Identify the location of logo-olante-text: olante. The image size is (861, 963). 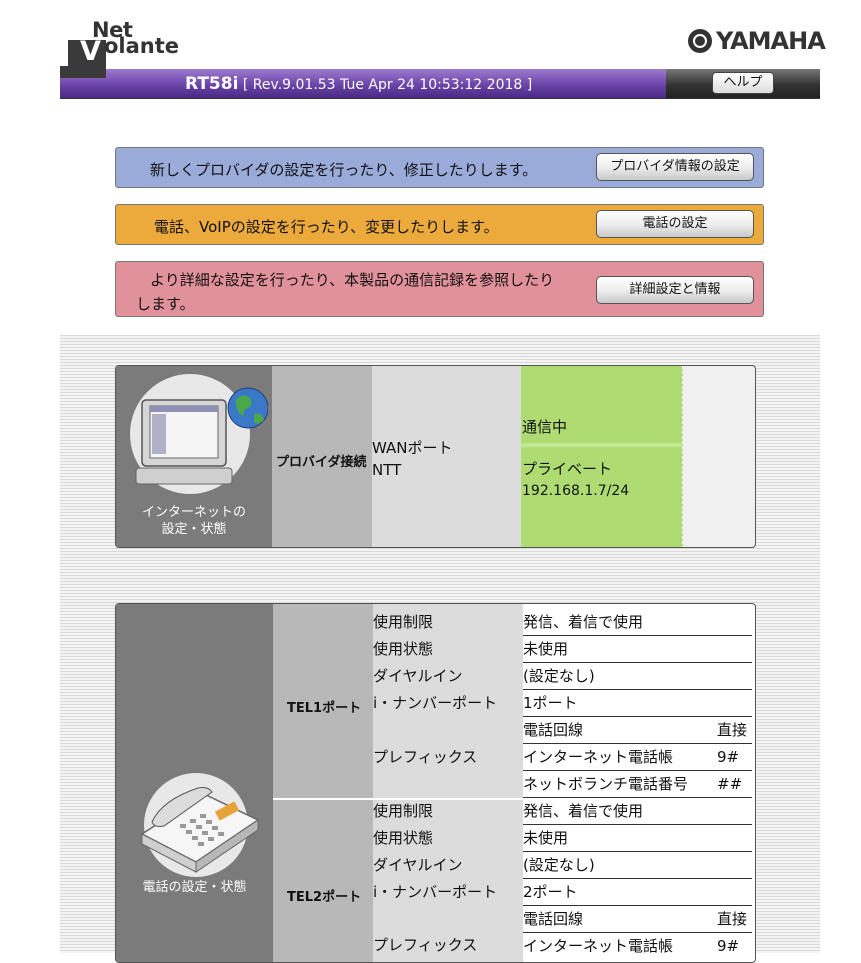
(142, 46).